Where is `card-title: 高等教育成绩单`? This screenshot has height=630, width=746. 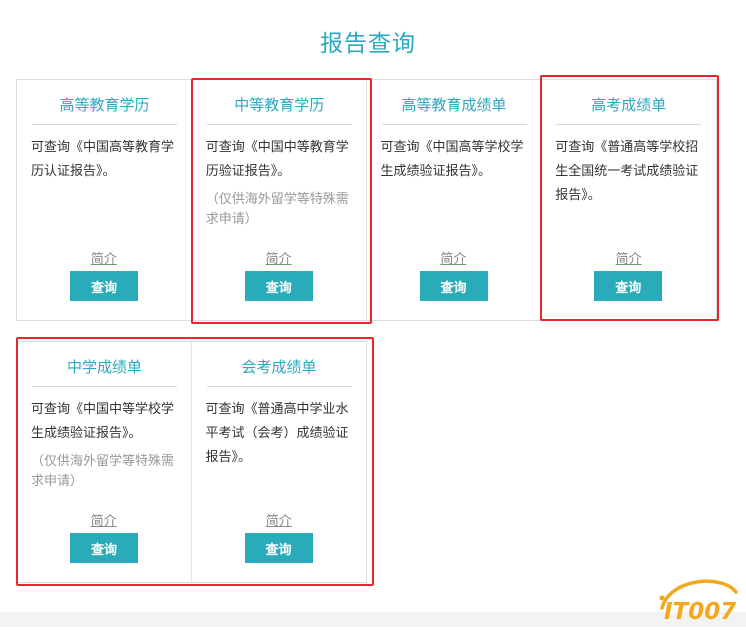 card-title: 高等教育成绩单 is located at coordinates (454, 109).